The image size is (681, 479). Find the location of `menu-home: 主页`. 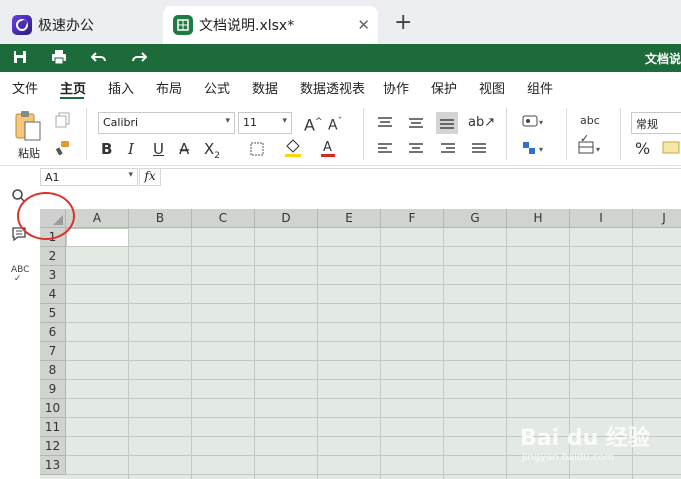

menu-home: 主页 is located at coordinates (73, 87).